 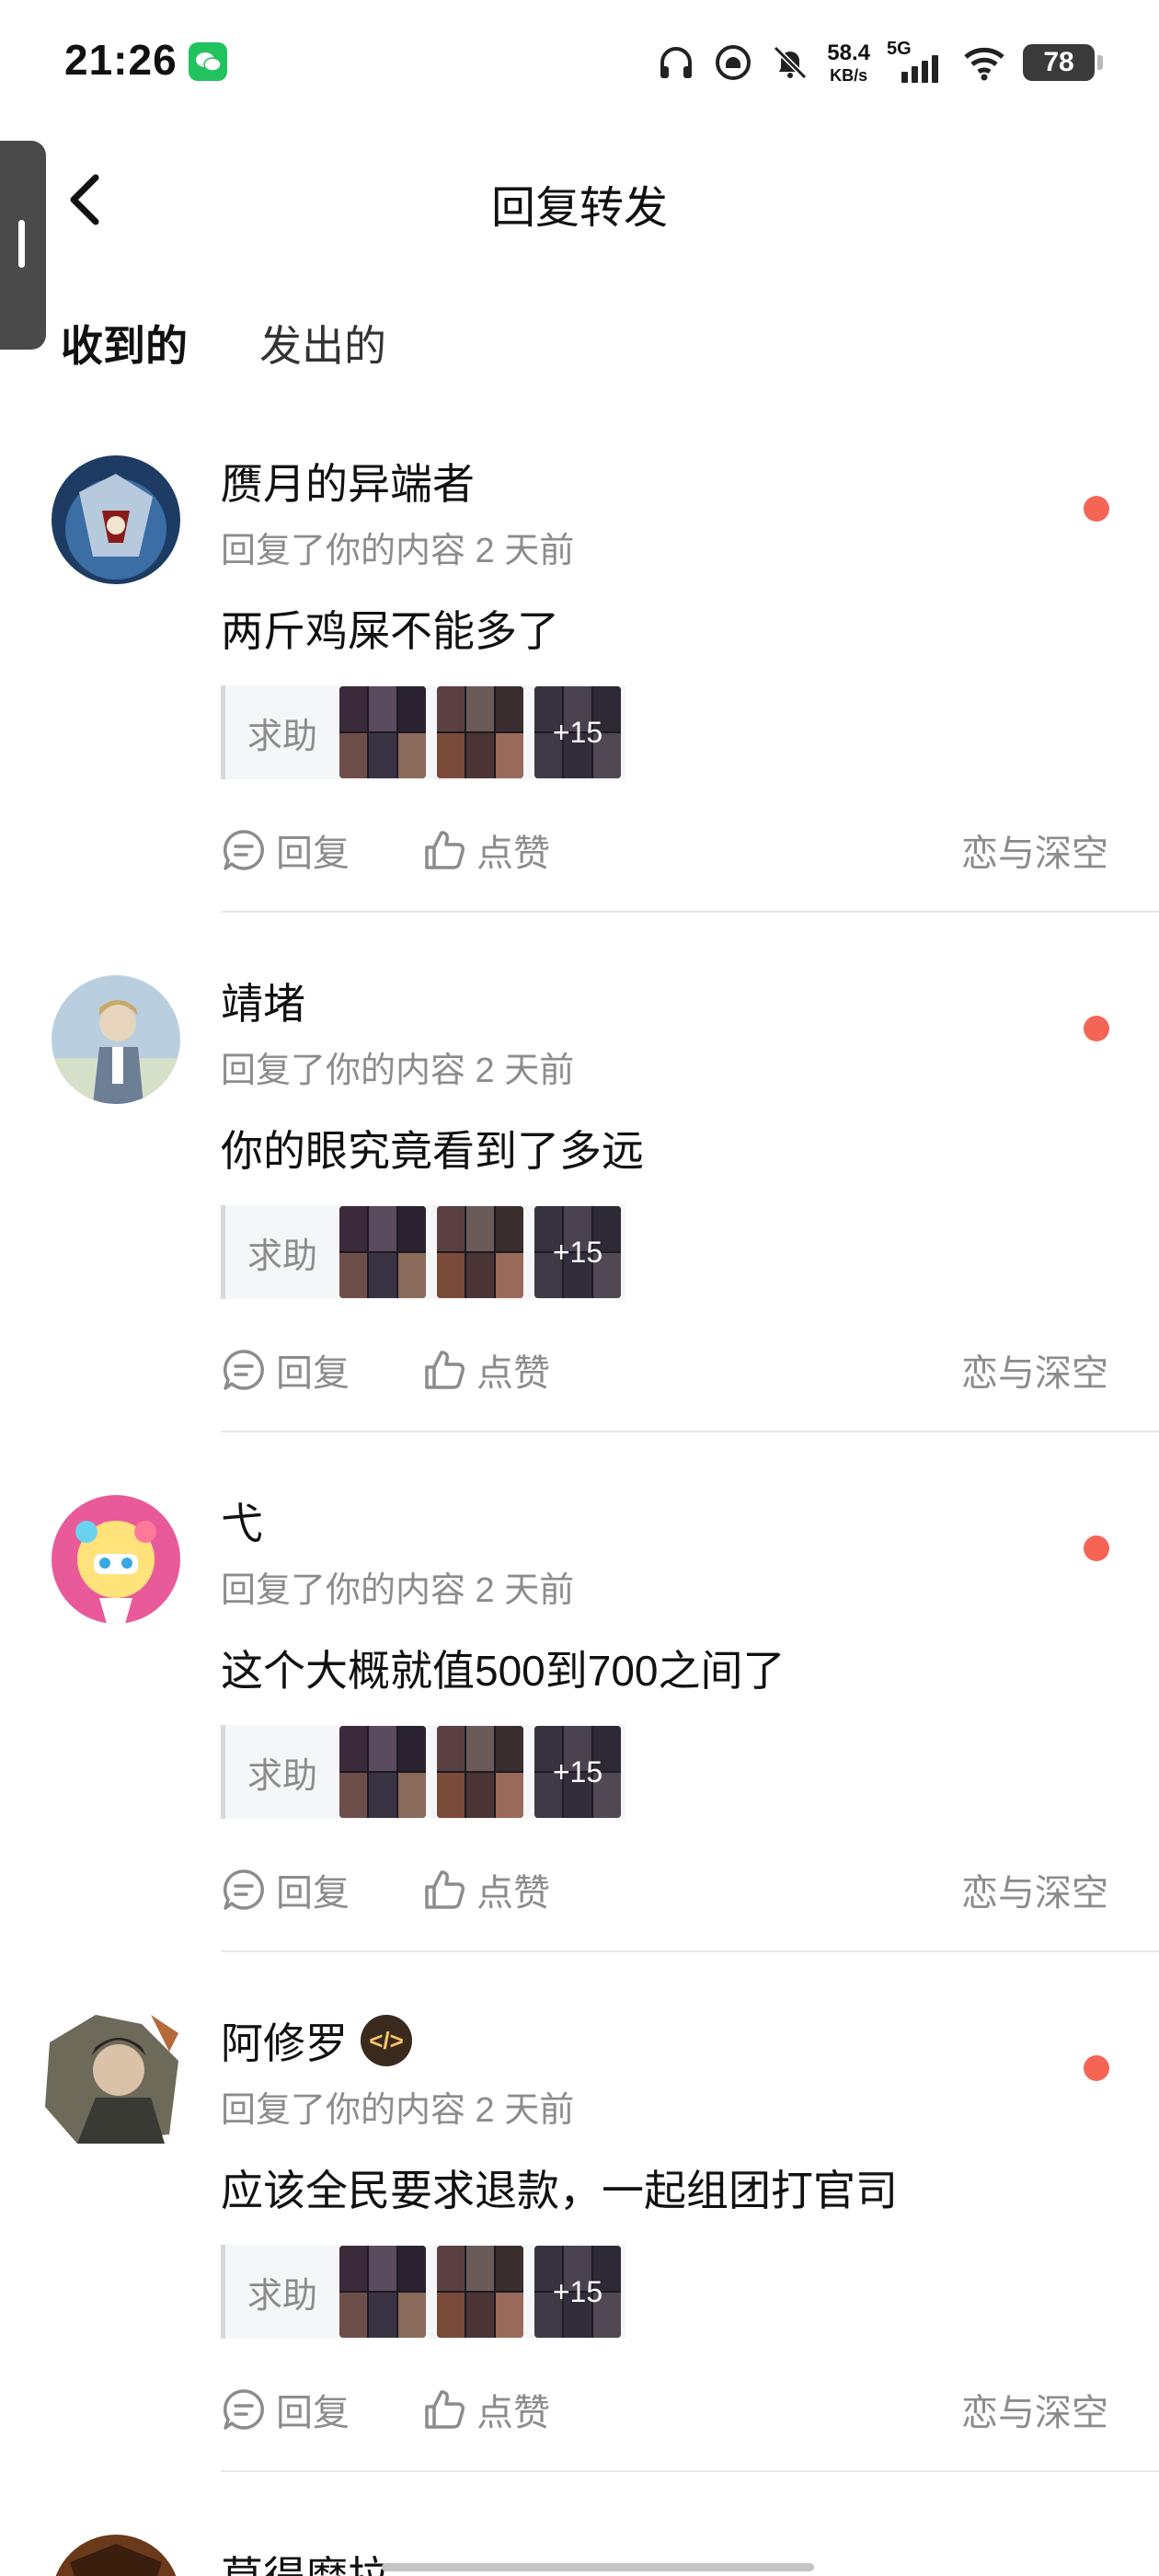 What do you see at coordinates (919, 69) in the screenshot?
I see `signal-bars-icon` at bounding box center [919, 69].